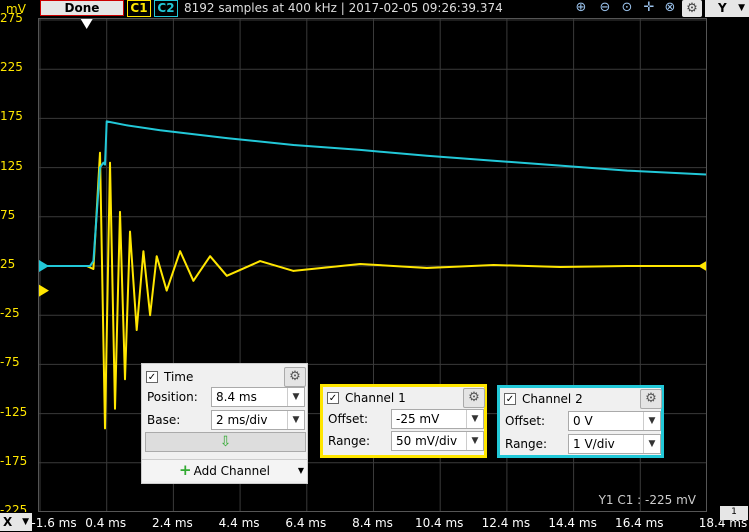 The width and height of the screenshot is (749, 532). Describe the element at coordinates (139, 8) in the screenshot. I see `channel-1-tag: C1` at that location.